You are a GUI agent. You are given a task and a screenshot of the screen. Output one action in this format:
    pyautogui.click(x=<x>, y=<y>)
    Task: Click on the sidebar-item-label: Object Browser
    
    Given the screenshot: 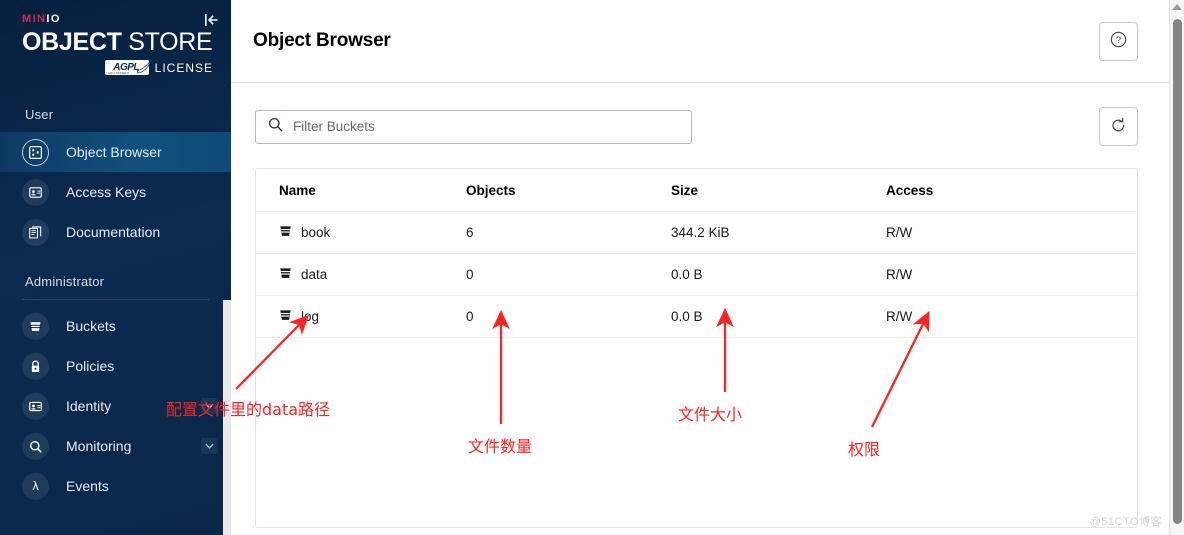 What is the action you would take?
    pyautogui.click(x=114, y=152)
    